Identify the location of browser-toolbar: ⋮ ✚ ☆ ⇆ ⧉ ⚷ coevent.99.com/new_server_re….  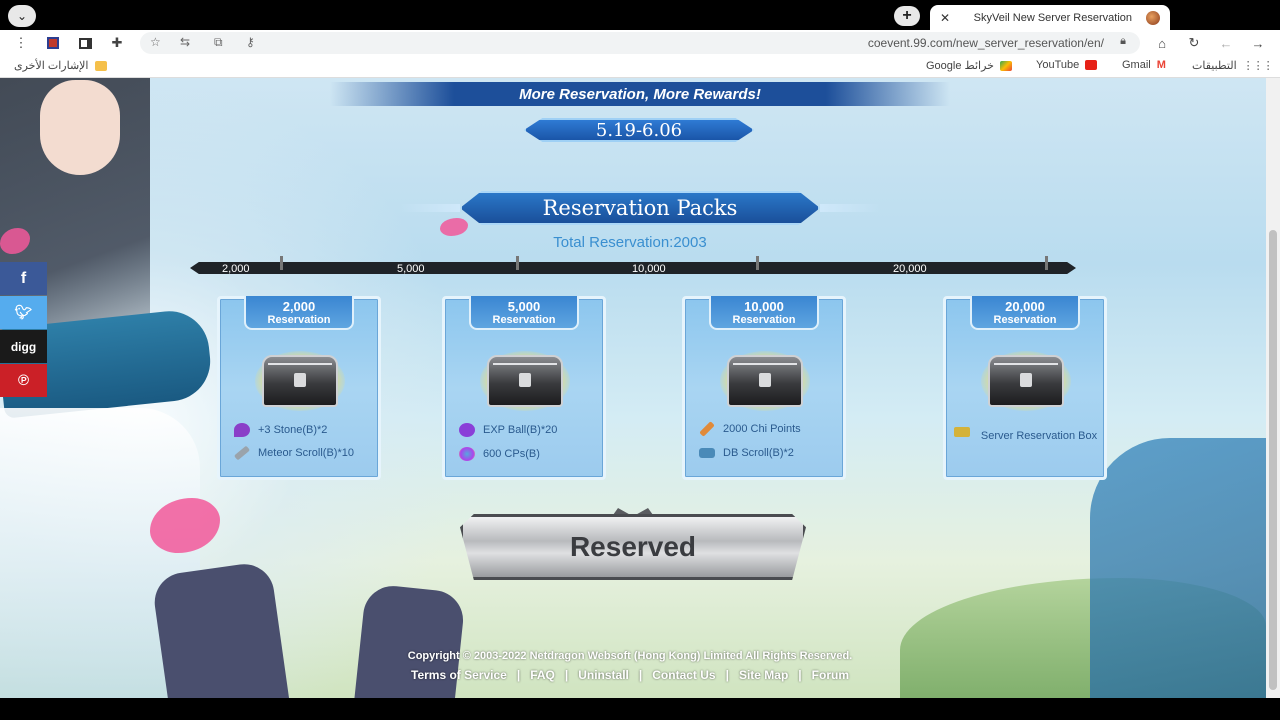
(640, 43).